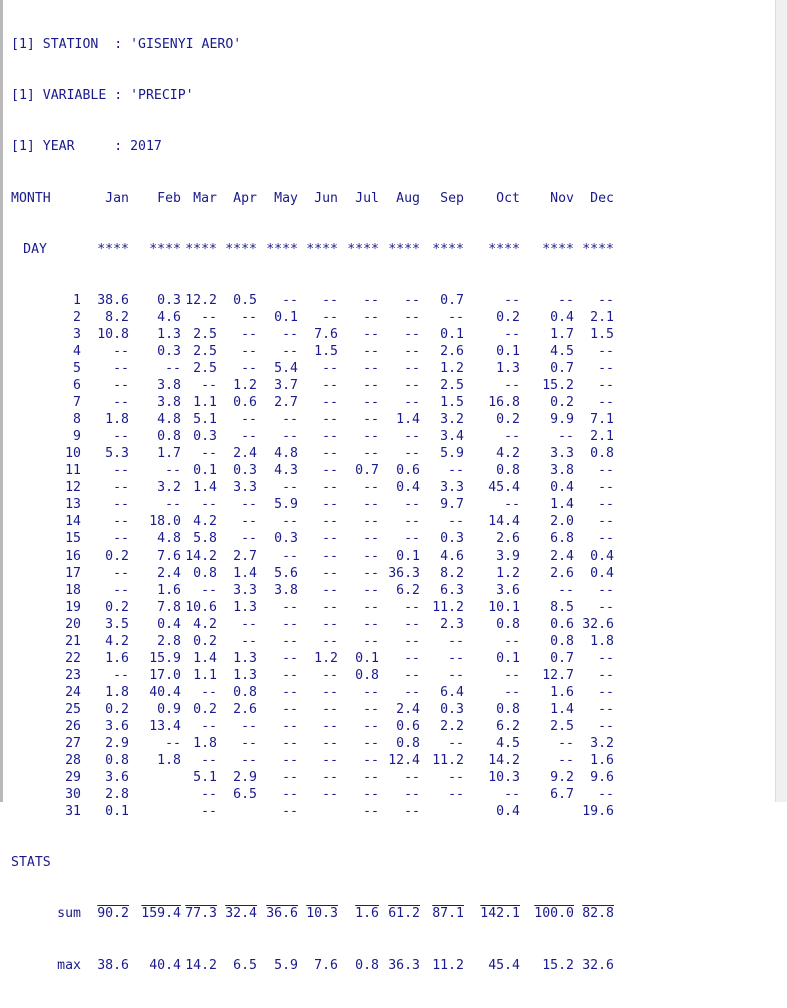  What do you see at coordinates (602, 420) in the screenshot?
I see `table-cell: 7.1` at bounding box center [602, 420].